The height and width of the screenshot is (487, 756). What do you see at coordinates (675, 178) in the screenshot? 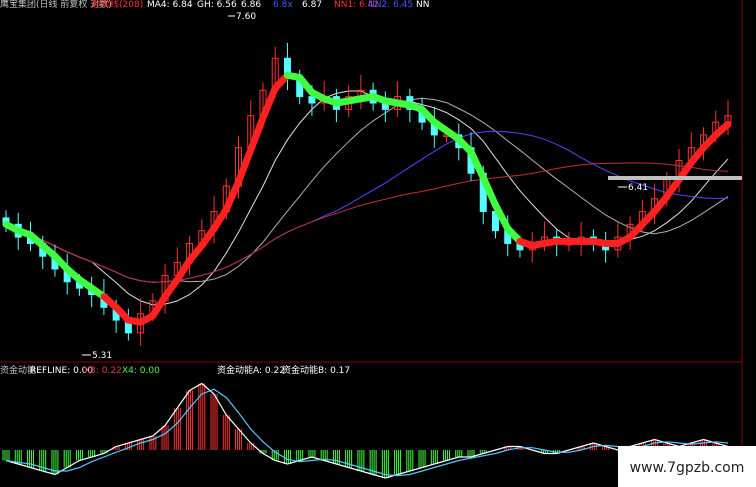
I see `level-marker` at bounding box center [675, 178].